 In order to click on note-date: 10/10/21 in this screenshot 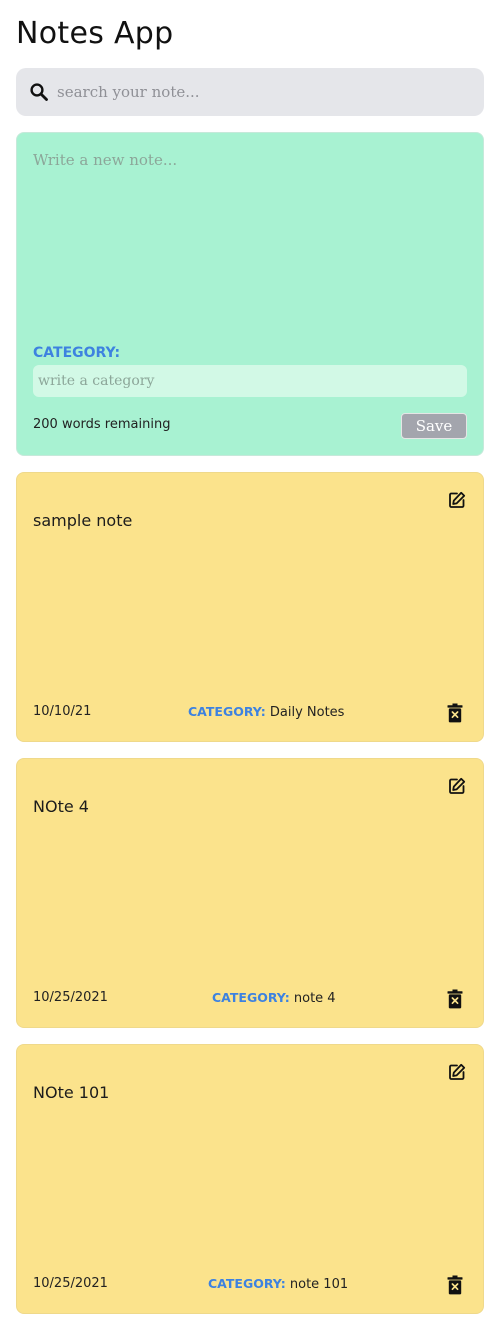, I will do `click(62, 711)`.